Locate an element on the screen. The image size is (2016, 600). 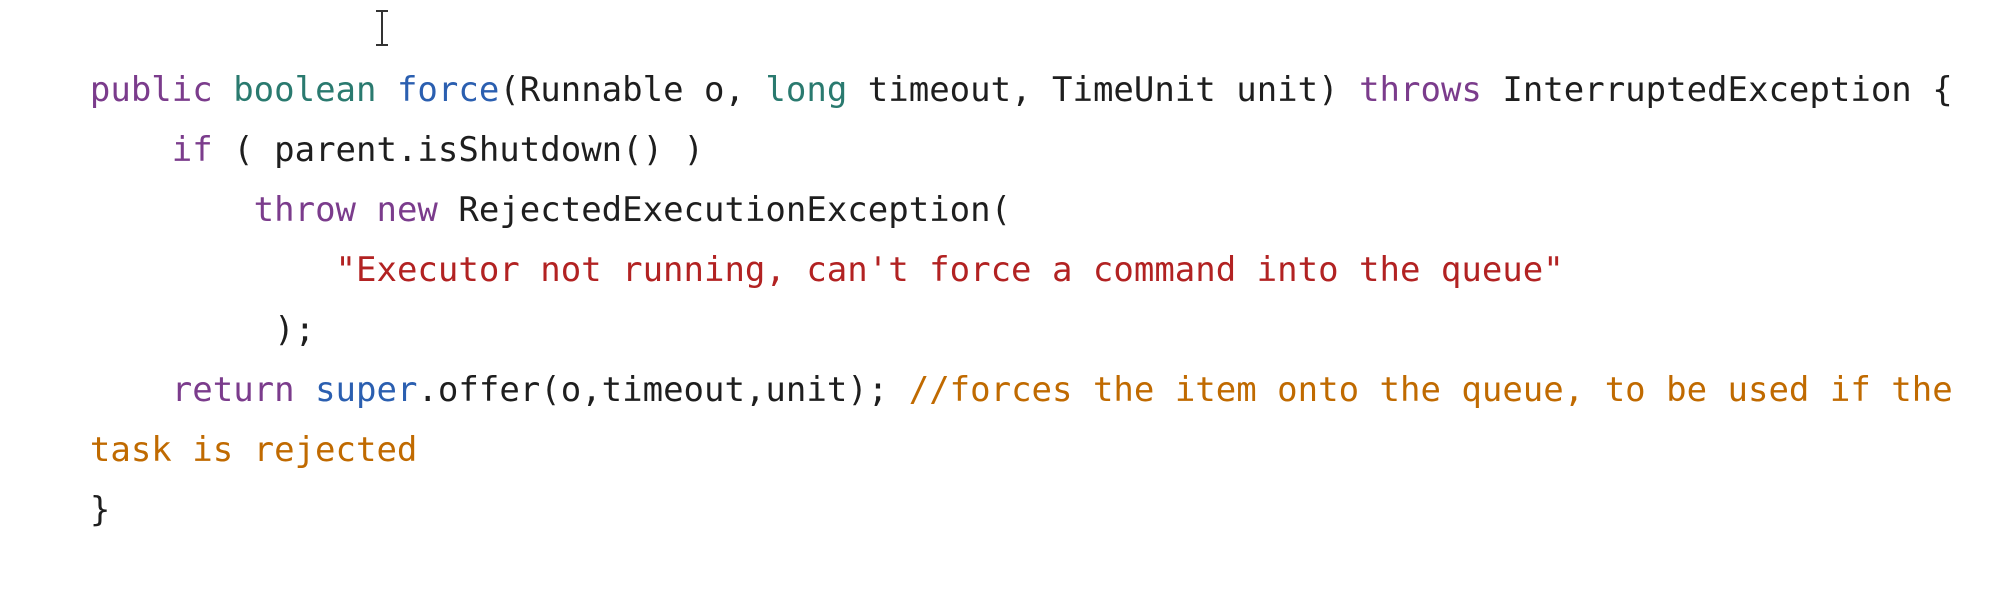
code-token: task is rejected is located at coordinates (253, 450).